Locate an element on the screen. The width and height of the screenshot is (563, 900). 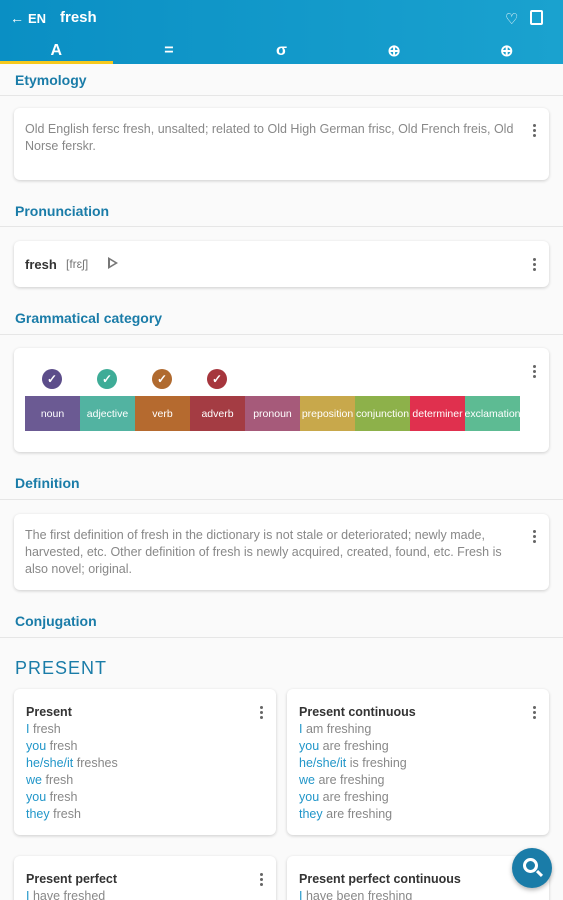
conjugation-line: he/she/it is freshing is located at coordinates (353, 763).